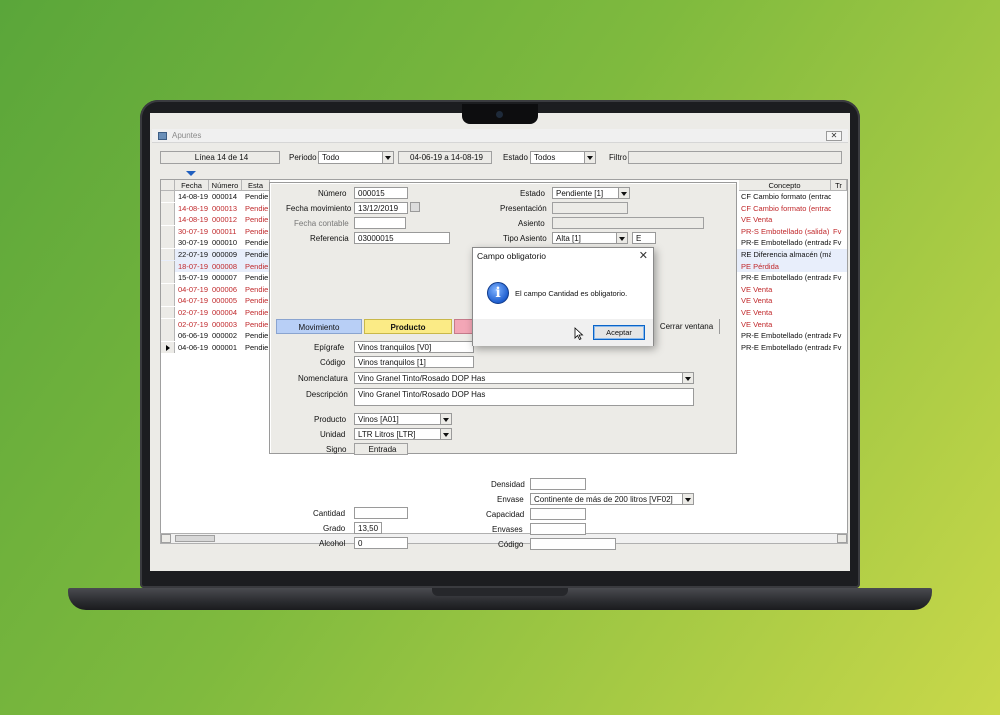  I want to click on tab-cerrar-ventana: Cerrar ventana, so click(687, 326).